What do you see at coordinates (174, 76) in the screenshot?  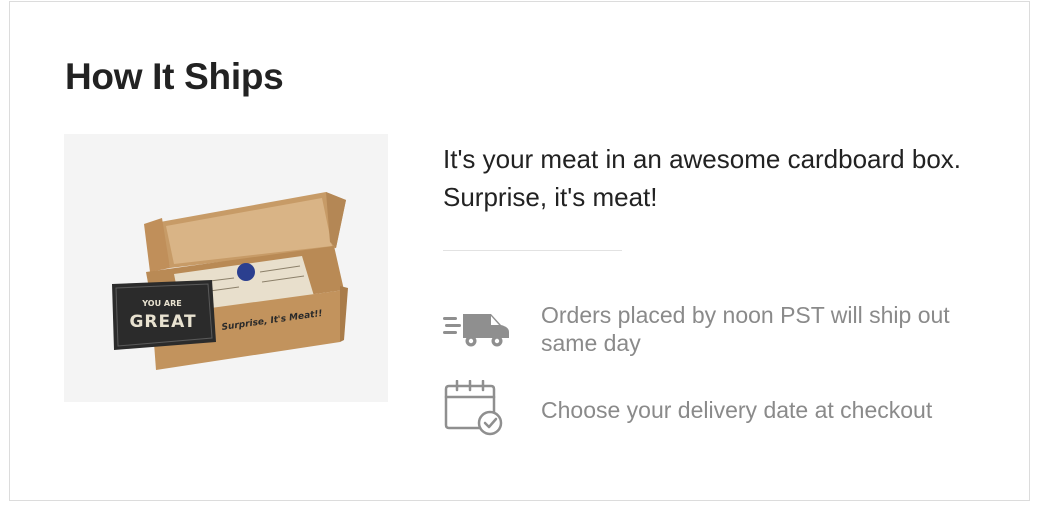 I see `section-title: How It Ships` at bounding box center [174, 76].